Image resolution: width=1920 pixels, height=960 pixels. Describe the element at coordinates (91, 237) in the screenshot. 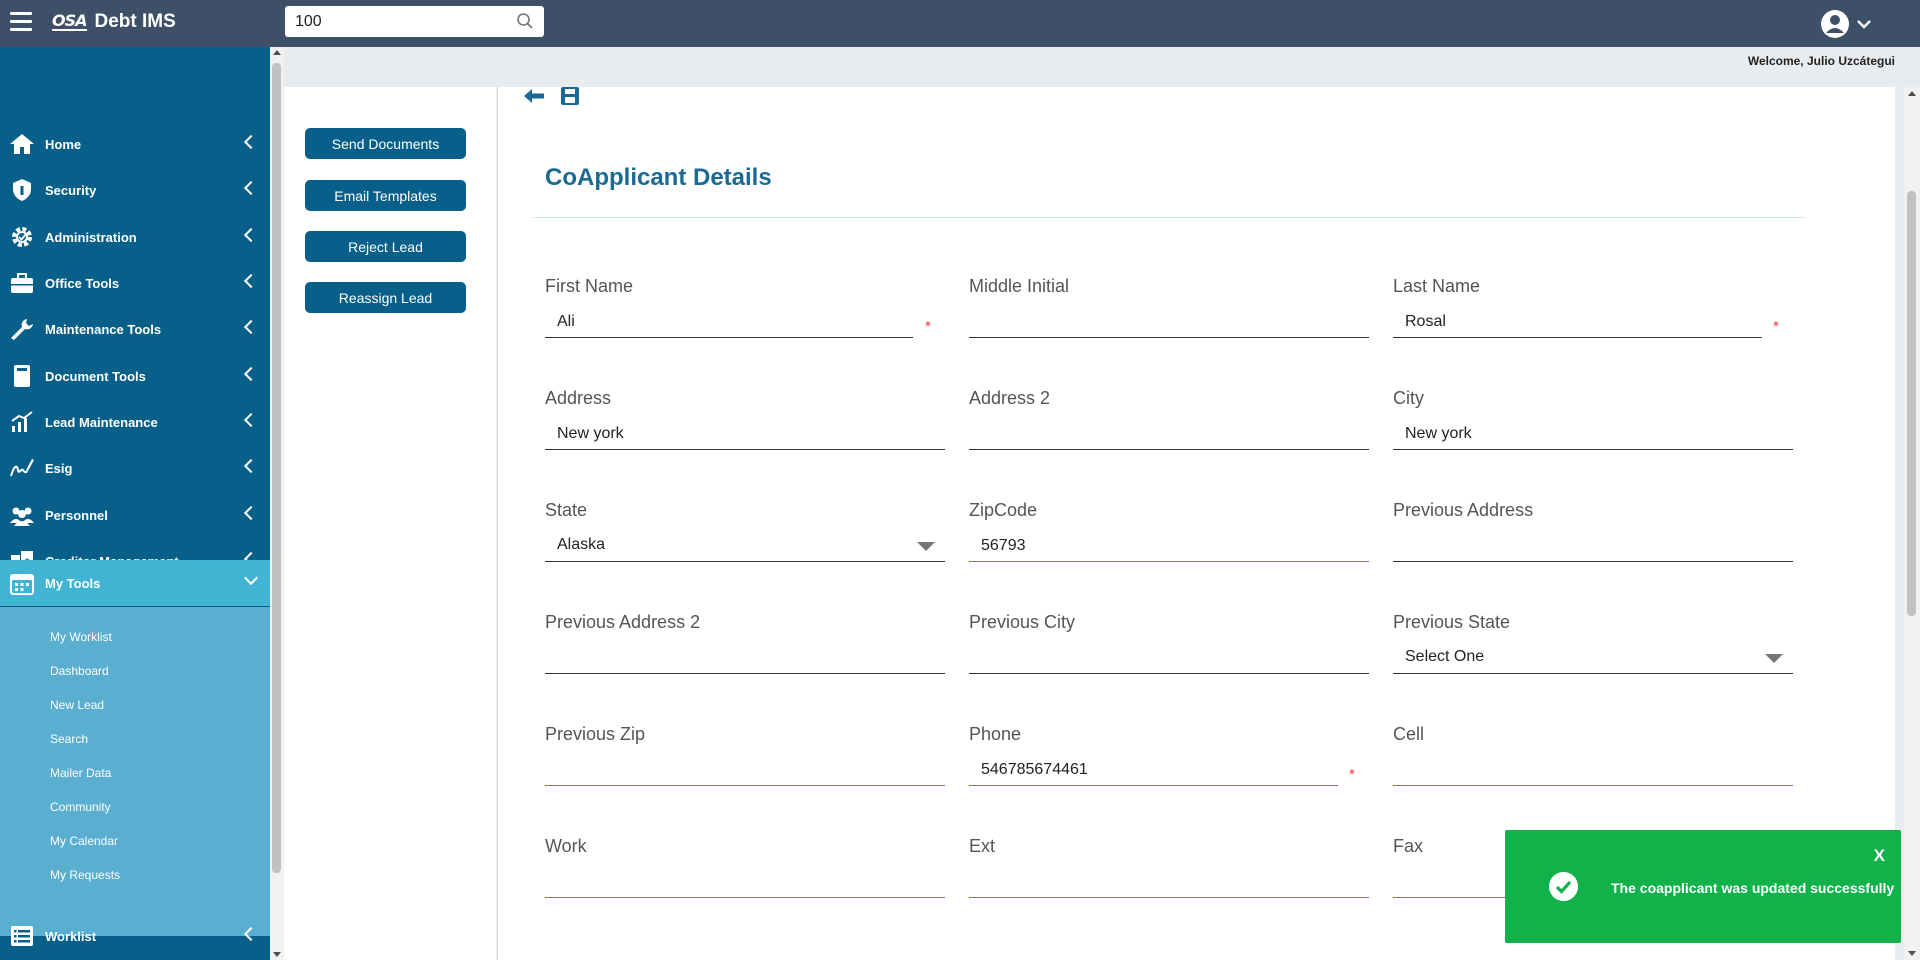

I see `sidebar-item-label: Administration` at that location.